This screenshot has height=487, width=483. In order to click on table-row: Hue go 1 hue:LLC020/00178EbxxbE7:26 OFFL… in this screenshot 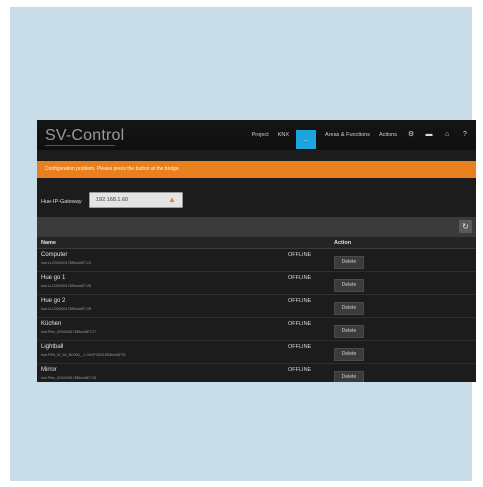, I will do `click(256, 283)`.